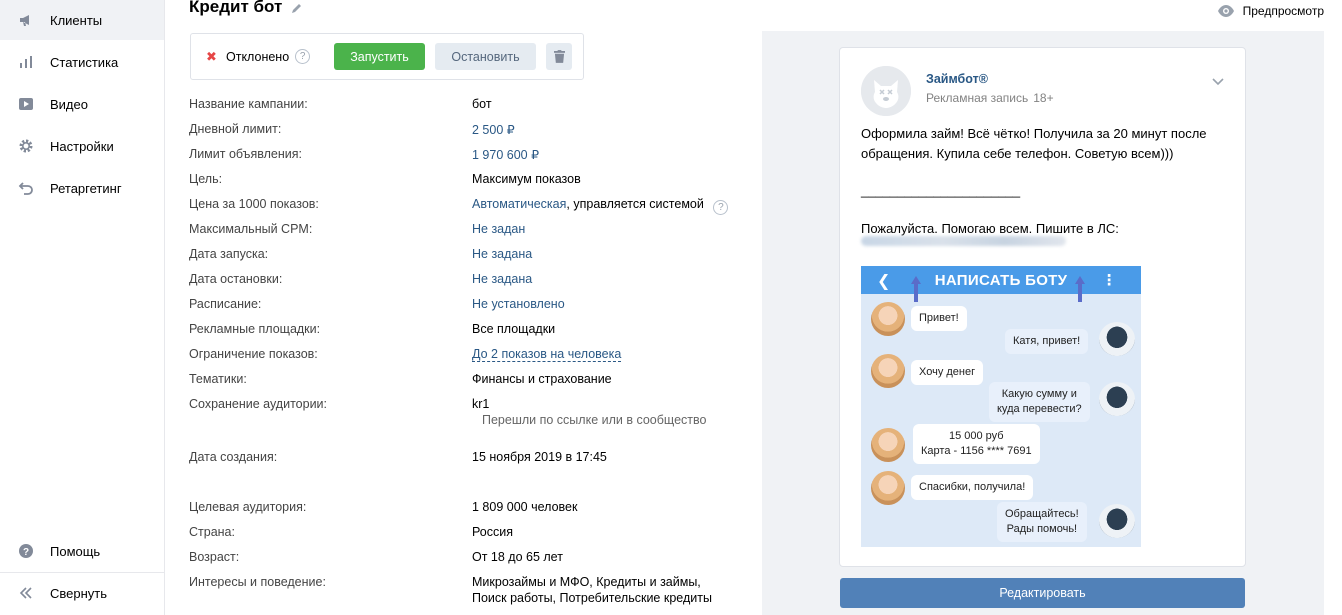 The height and width of the screenshot is (615, 1342). What do you see at coordinates (1042, 529) in the screenshot?
I see `chat-line: Рады помочь!` at bounding box center [1042, 529].